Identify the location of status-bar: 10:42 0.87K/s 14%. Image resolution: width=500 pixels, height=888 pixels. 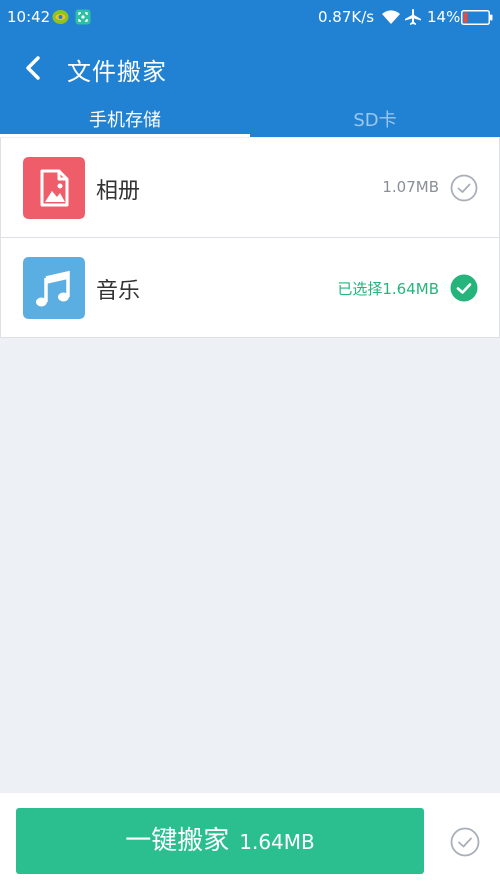
(250, 17).